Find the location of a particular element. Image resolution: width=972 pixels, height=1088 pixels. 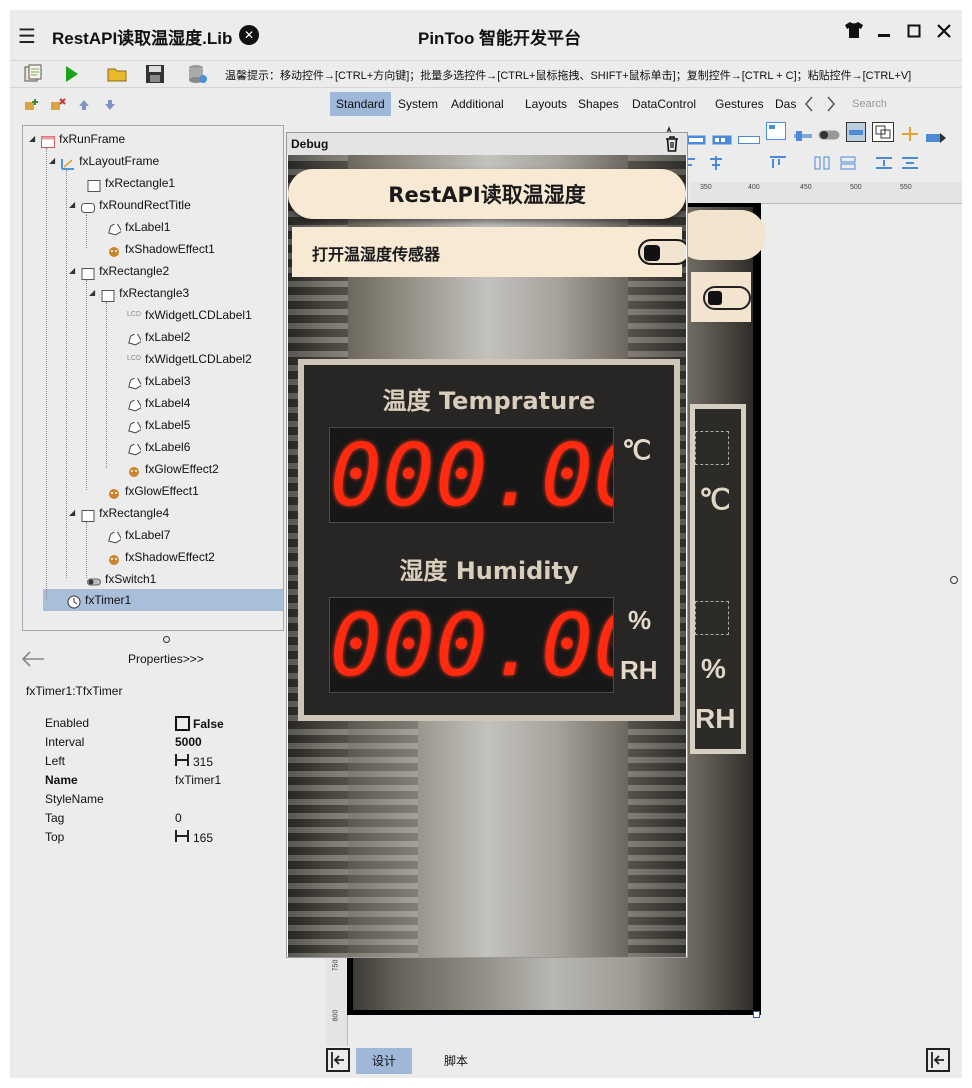

distribute-h-icon is located at coordinates (822, 164).